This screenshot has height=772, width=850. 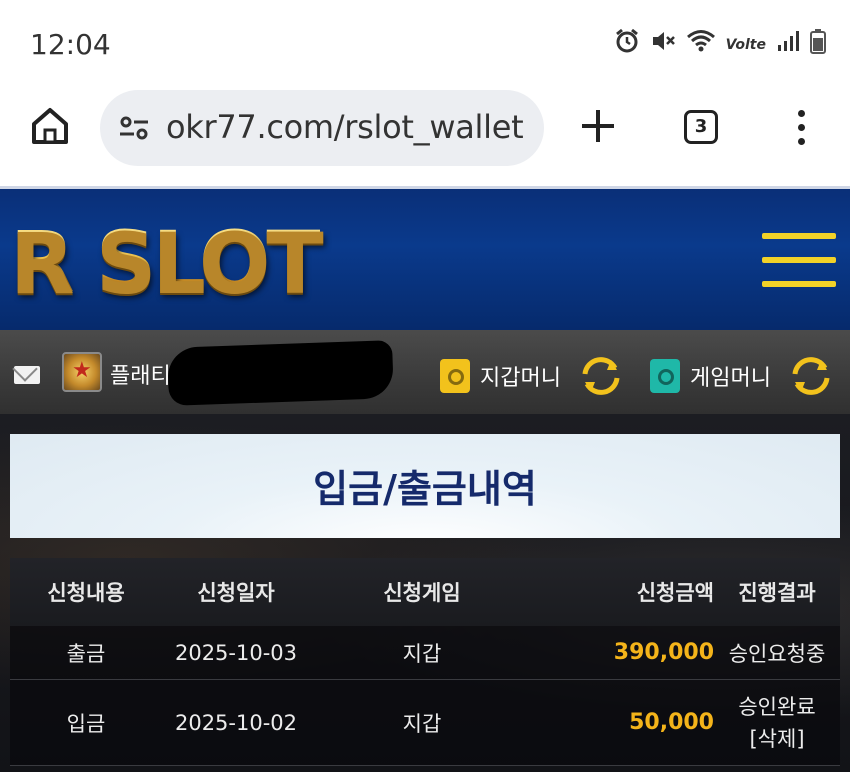 I want to click on request-result: 승인완료, so click(x=777, y=706).